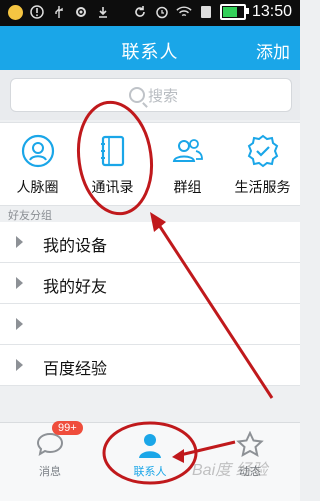 This screenshot has width=320, height=501. Describe the element at coordinates (184, 12) in the screenshot. I see `wifi-icon` at that location.